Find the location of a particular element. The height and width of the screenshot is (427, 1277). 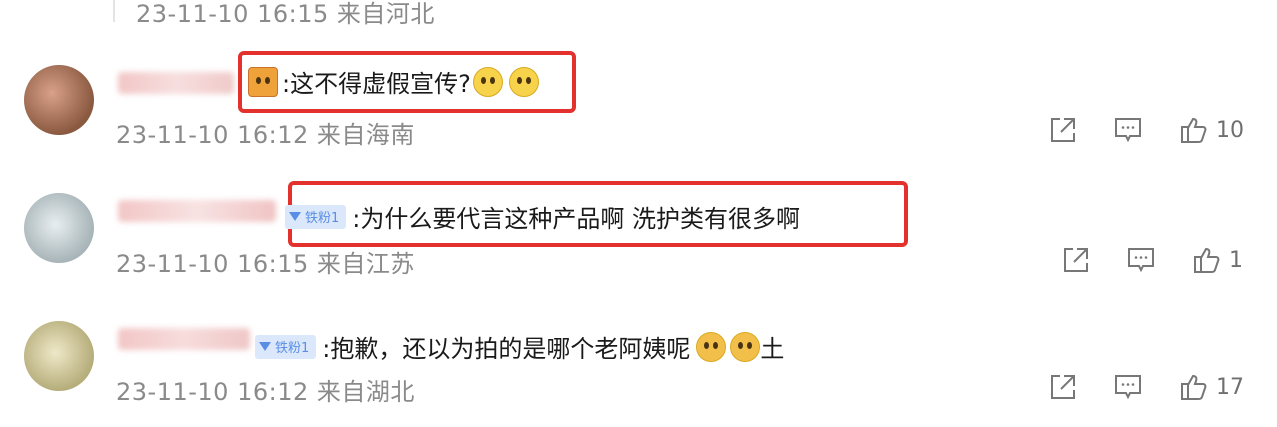

comment-text: 铁粉1 :为什么要代言这种产品啊 洗护类有很多啊 is located at coordinates (542, 216).